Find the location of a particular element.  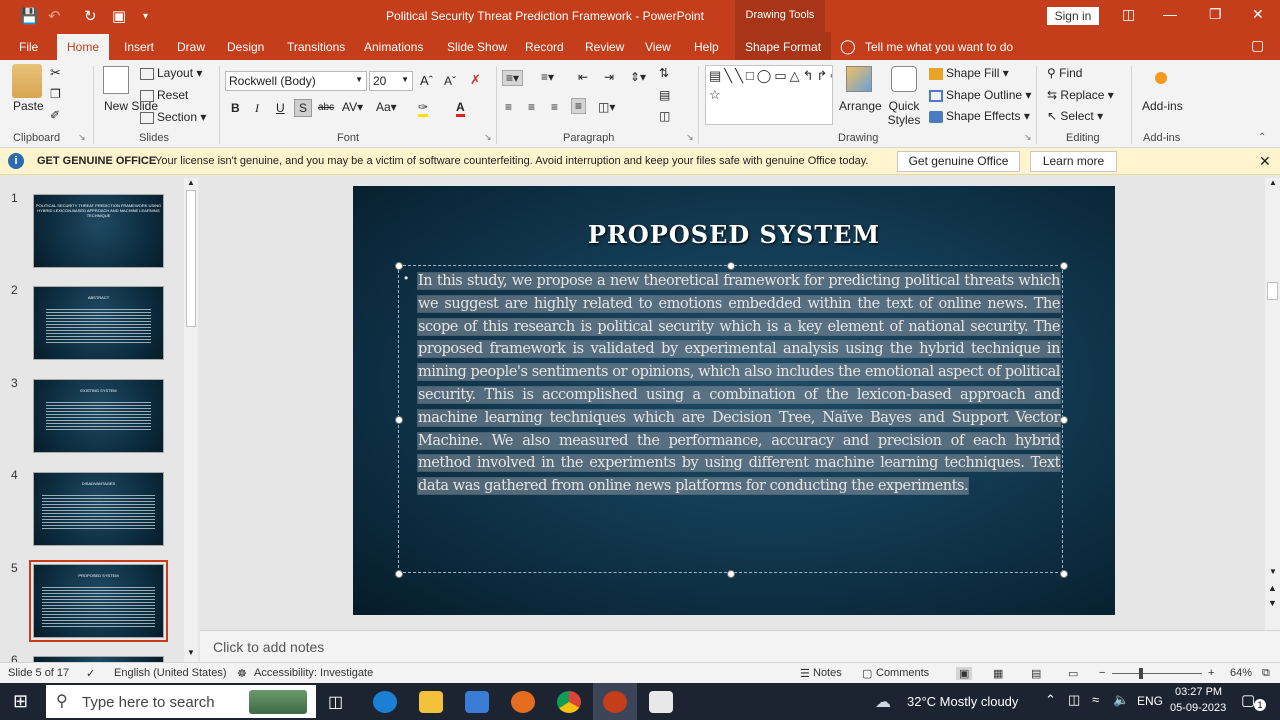

tab-insert: Insert is located at coordinates (139, 47).